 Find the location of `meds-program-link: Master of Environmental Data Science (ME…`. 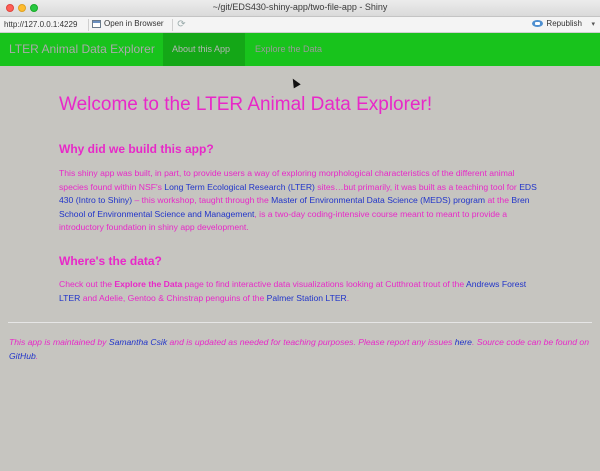

meds-program-link: Master of Environmental Data Science (ME… is located at coordinates (378, 200).